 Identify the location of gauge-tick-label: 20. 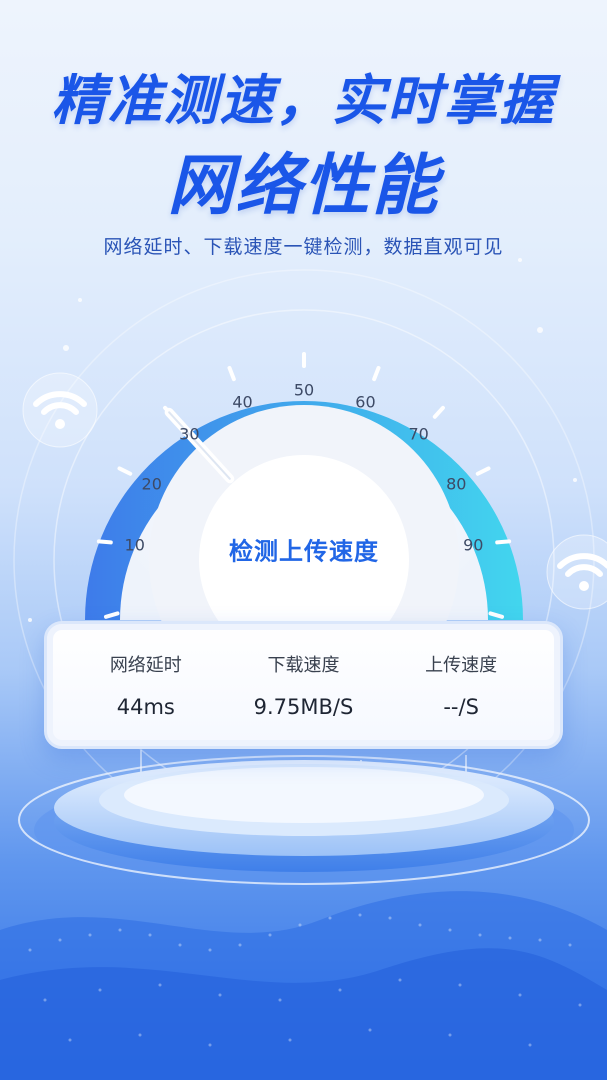
(151, 484).